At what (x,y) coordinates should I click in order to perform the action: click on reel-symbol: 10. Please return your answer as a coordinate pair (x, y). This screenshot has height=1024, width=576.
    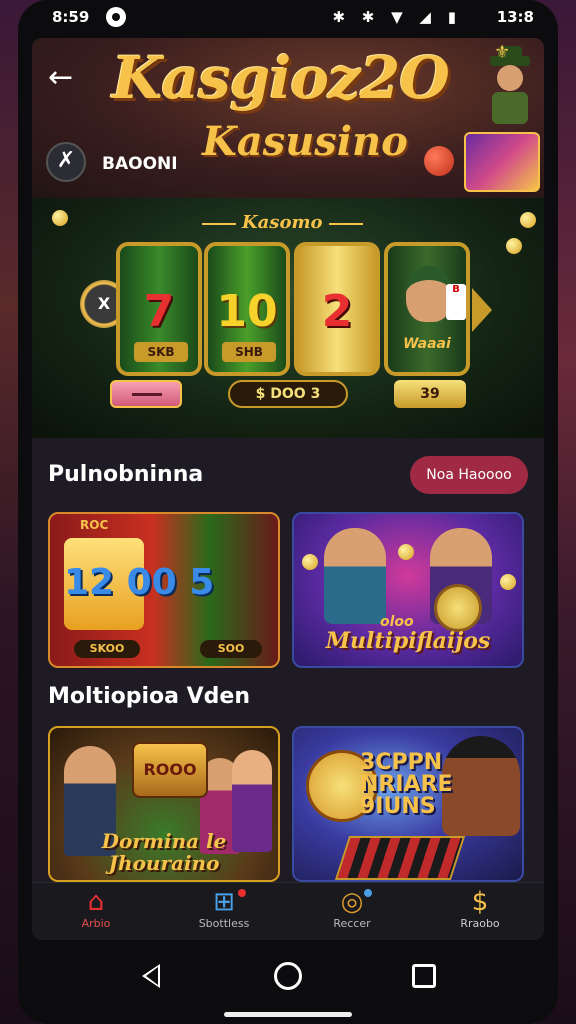
    Looking at the image, I should click on (247, 311).